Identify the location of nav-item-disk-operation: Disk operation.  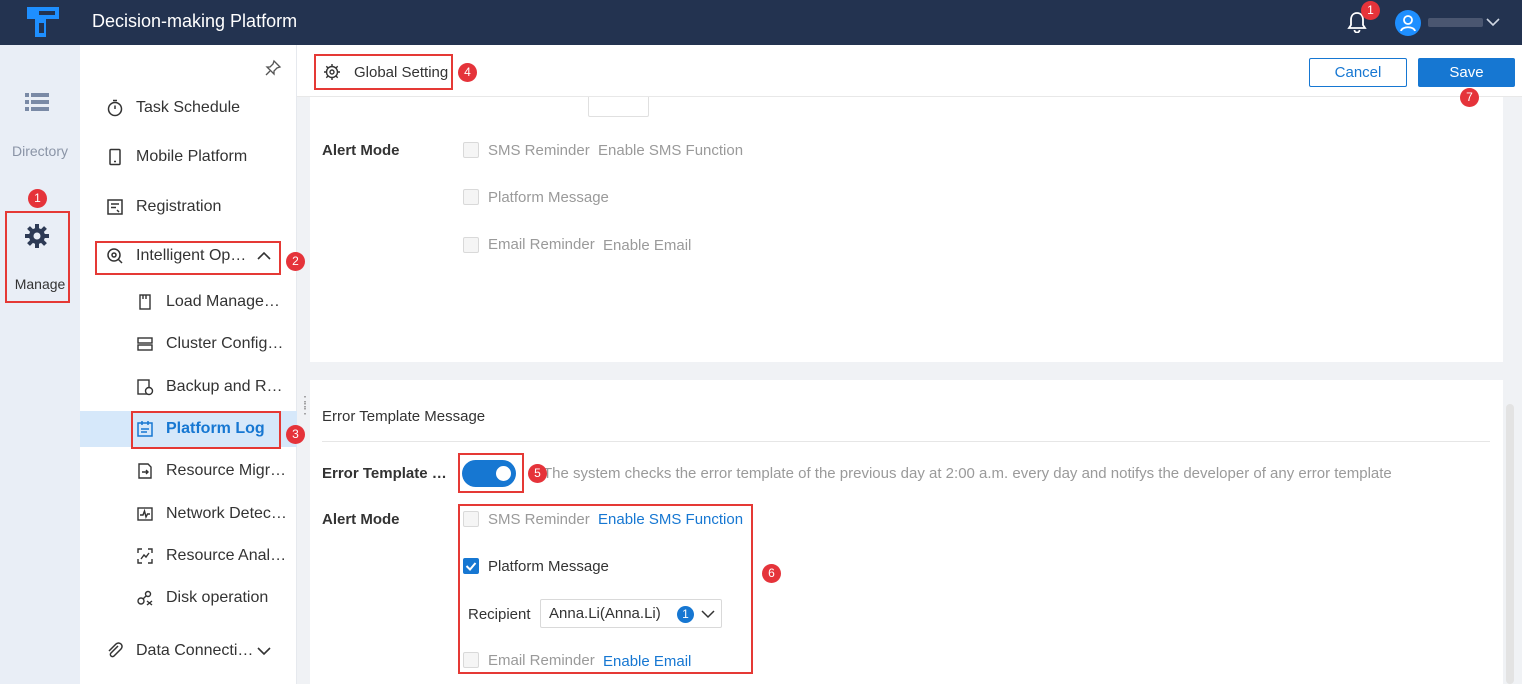
(188, 598).